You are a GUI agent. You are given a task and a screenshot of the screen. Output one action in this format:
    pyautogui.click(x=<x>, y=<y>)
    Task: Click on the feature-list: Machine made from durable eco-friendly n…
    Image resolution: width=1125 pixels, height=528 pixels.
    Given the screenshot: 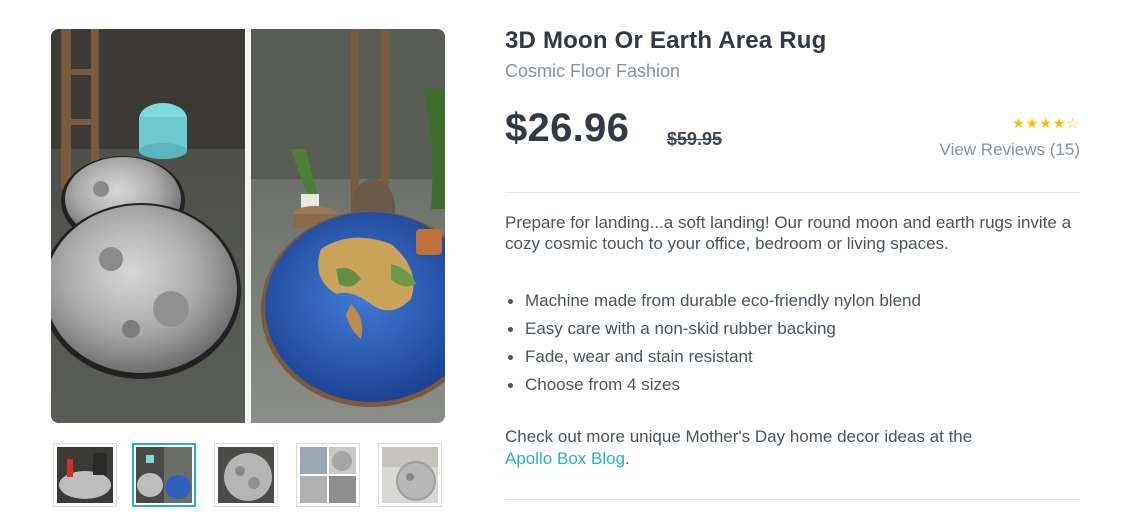 What is the action you would take?
    pyautogui.click(x=792, y=343)
    